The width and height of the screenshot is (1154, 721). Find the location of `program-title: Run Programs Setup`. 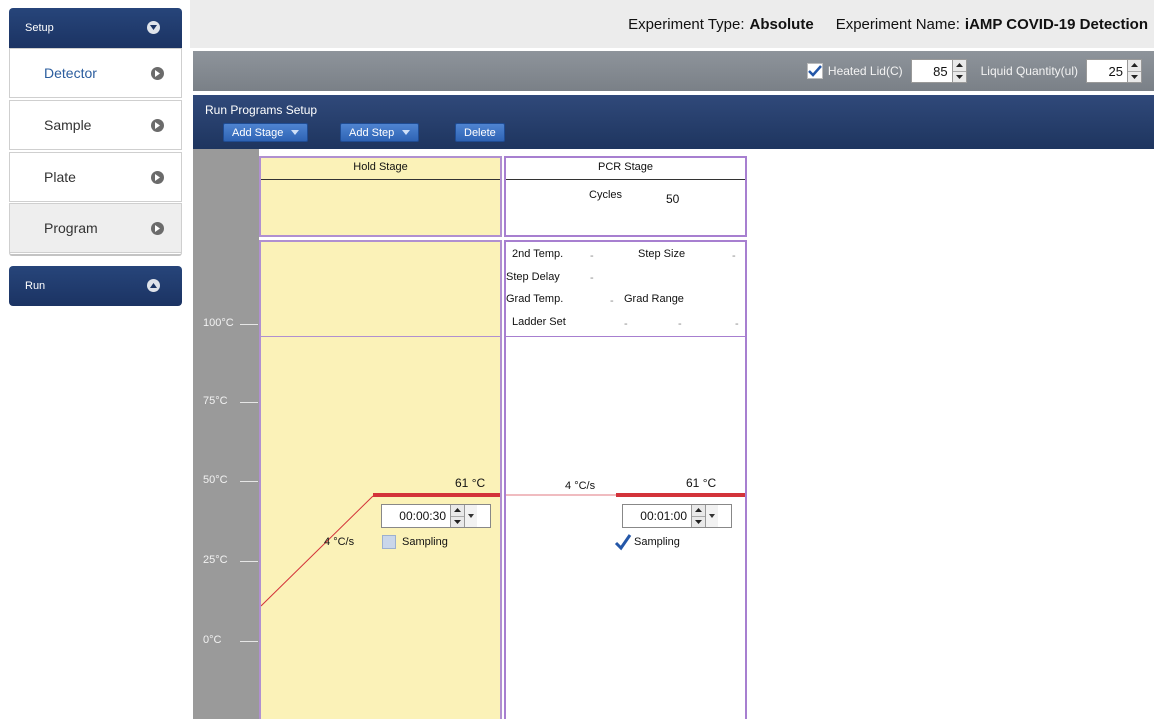

program-title: Run Programs Setup is located at coordinates (261, 110).